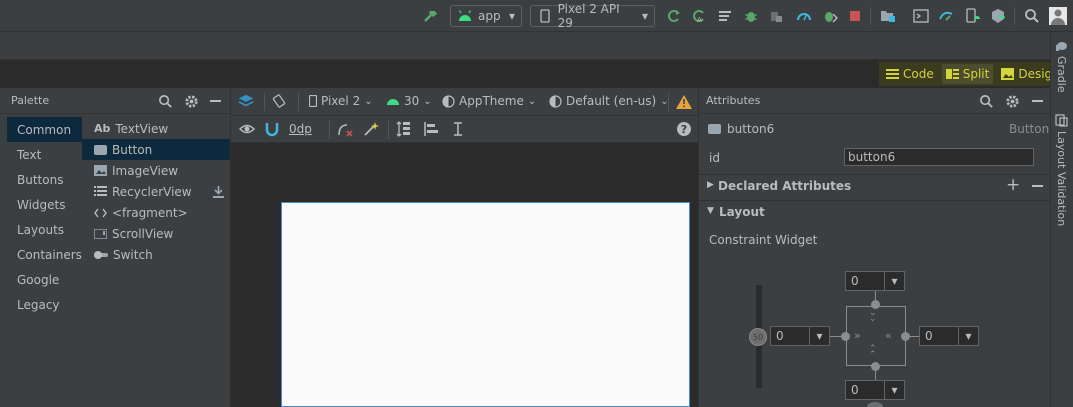 The image size is (1073, 407). I want to click on horizontal-bias-handle, so click(875, 404).